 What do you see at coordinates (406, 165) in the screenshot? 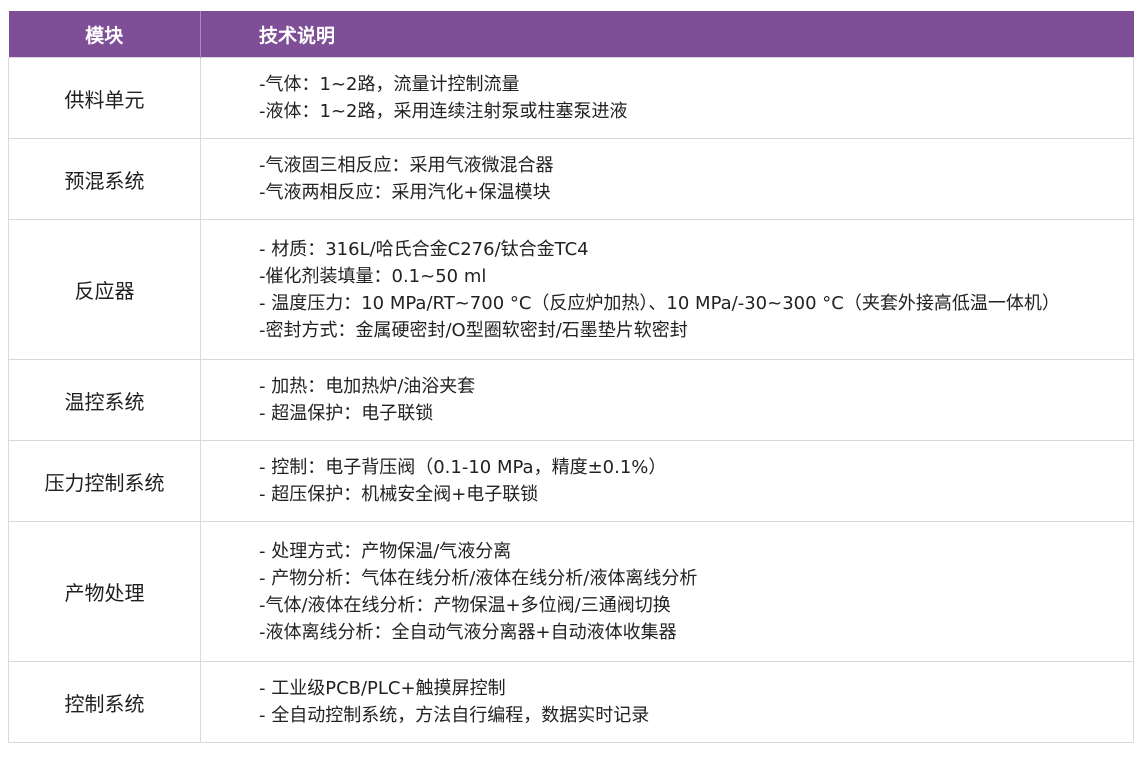
I see `description-line: -气液固三相反应：采用气液微混合器` at bounding box center [406, 165].